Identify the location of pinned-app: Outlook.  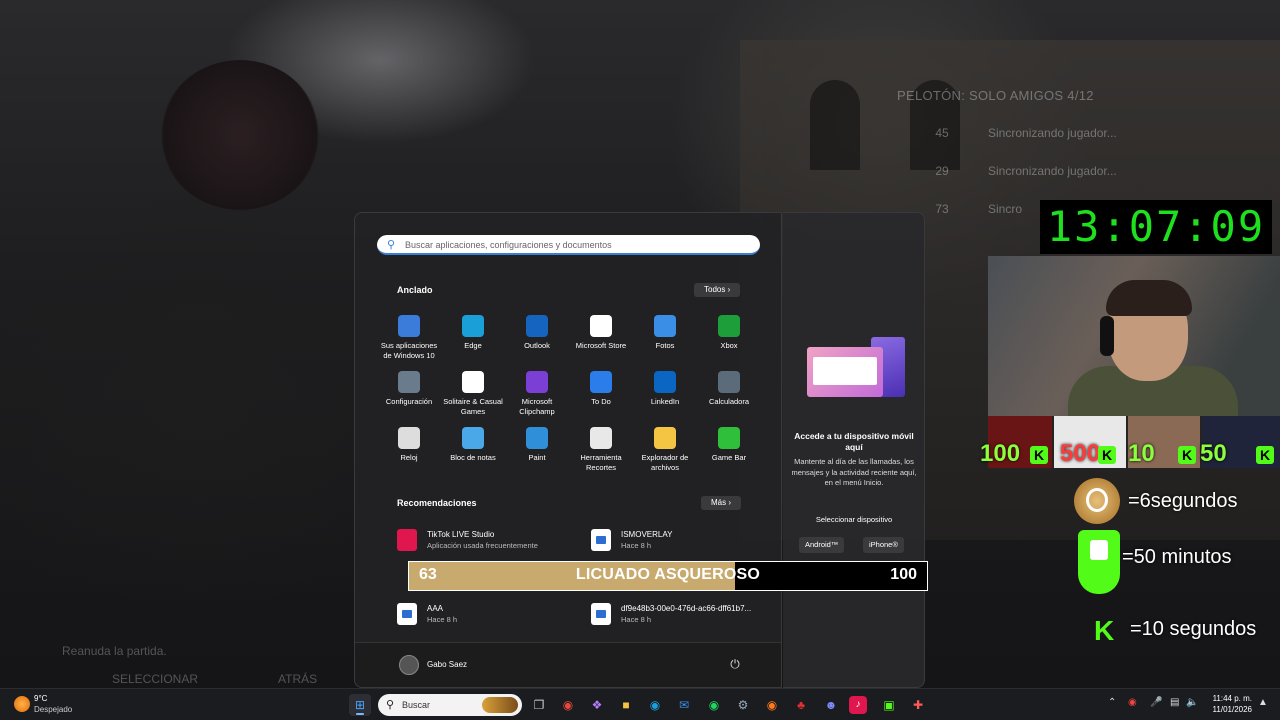
(537, 341).